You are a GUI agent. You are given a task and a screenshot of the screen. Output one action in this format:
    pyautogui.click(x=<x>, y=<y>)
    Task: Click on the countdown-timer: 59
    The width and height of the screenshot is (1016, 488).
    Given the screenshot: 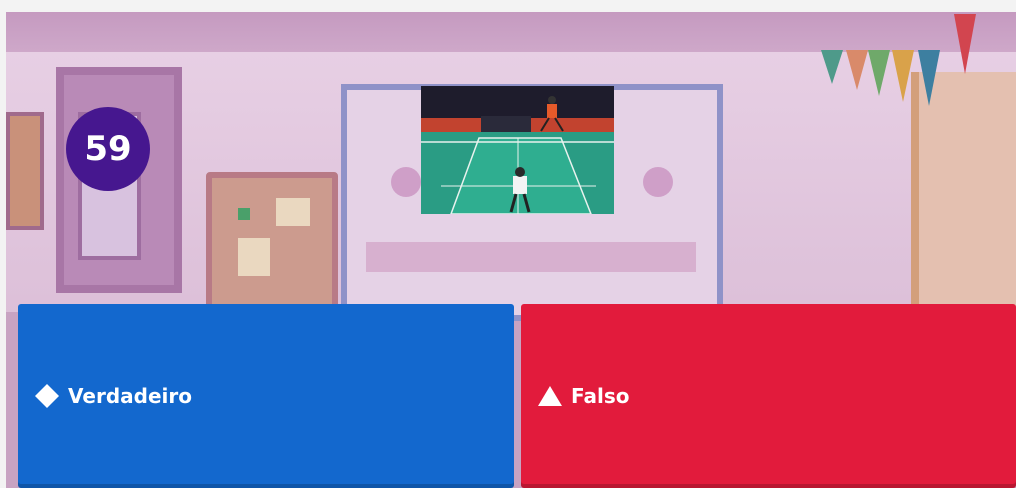 What is the action you would take?
    pyautogui.click(x=108, y=149)
    